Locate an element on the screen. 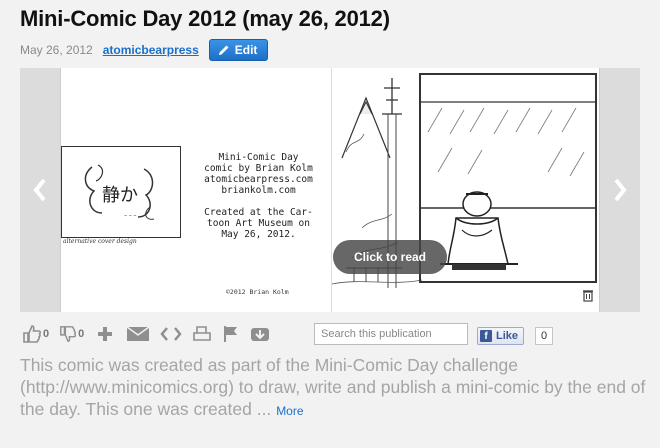  thumbs-down-icon is located at coordinates (68, 334).